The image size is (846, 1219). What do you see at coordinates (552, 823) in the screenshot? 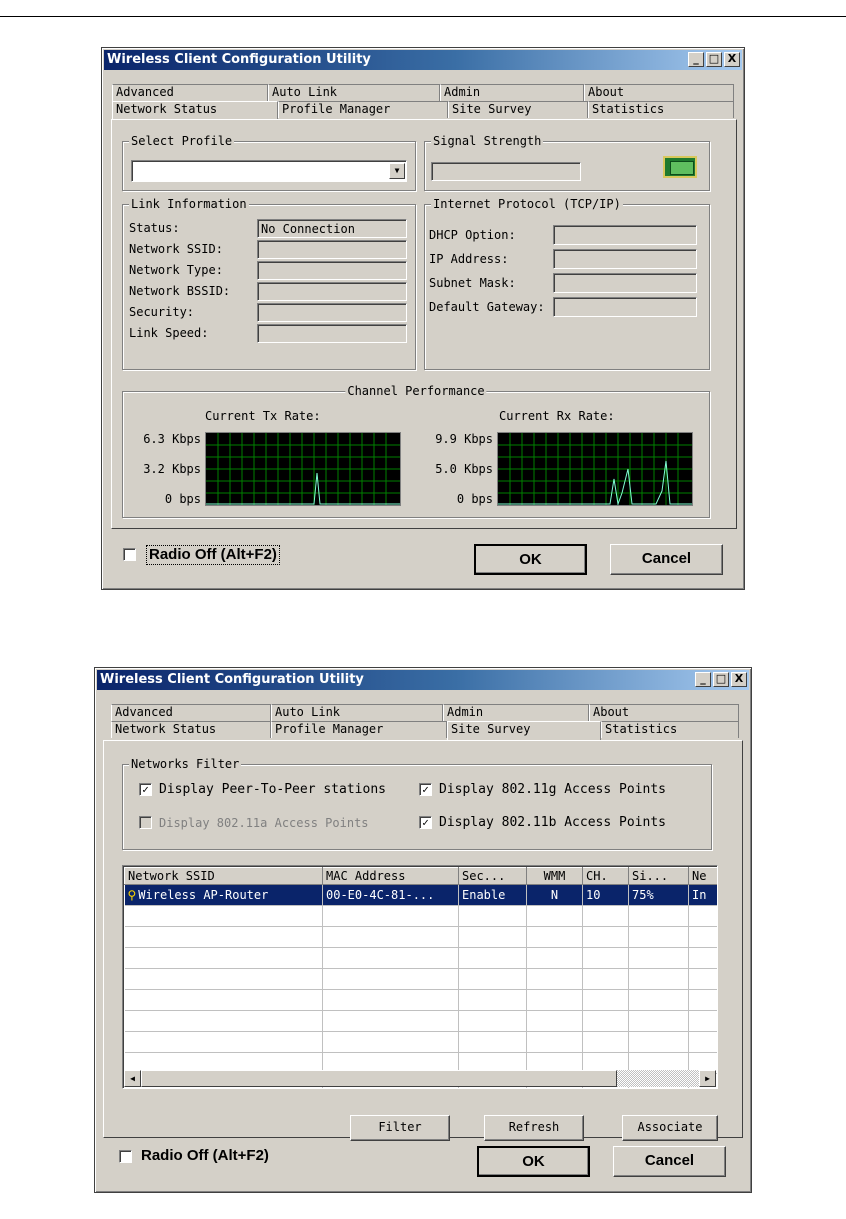
I see `80211b-label: Display 802.11b Access Points` at bounding box center [552, 823].